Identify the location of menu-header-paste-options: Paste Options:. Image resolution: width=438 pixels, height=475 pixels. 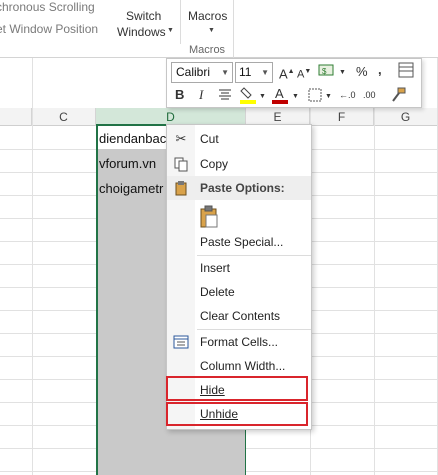
(239, 188).